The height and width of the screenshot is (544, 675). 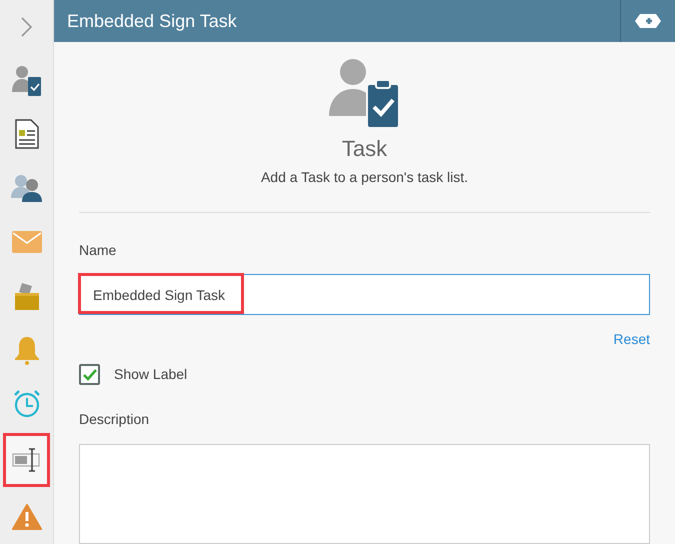 I want to click on document-icon, so click(x=26, y=134).